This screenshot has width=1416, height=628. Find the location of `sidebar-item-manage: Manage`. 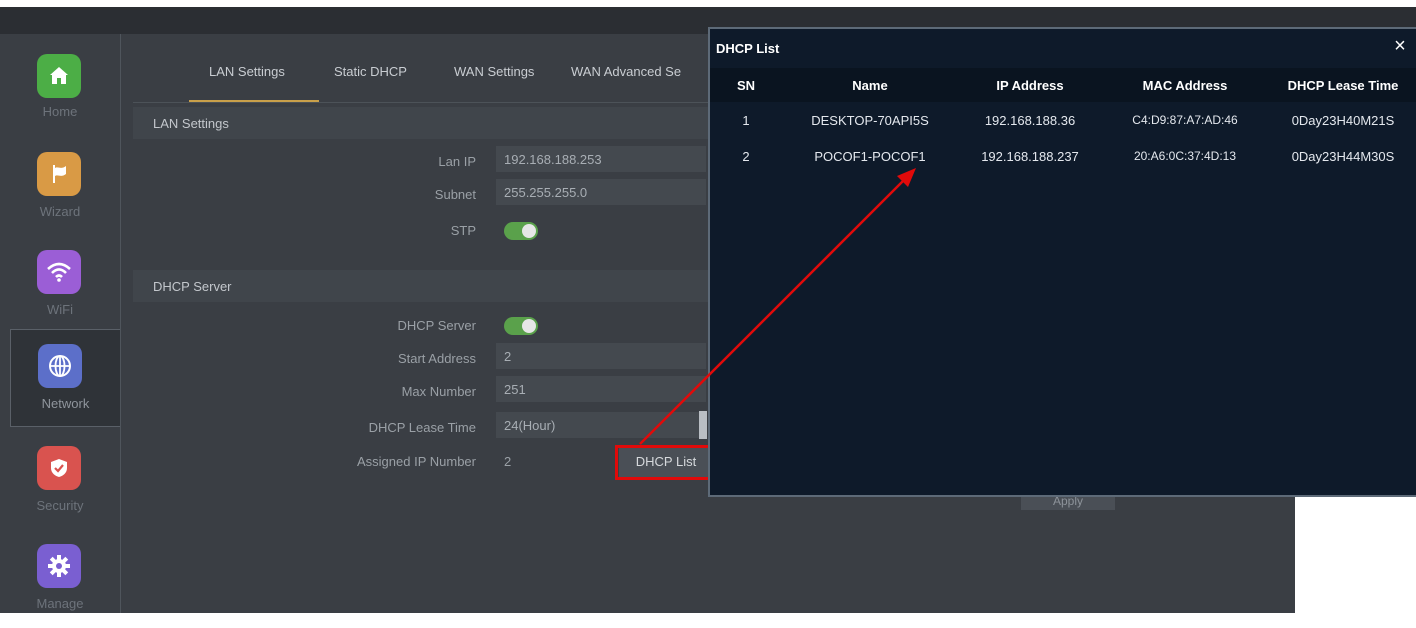

sidebar-item-manage: Manage is located at coordinates (60, 579).